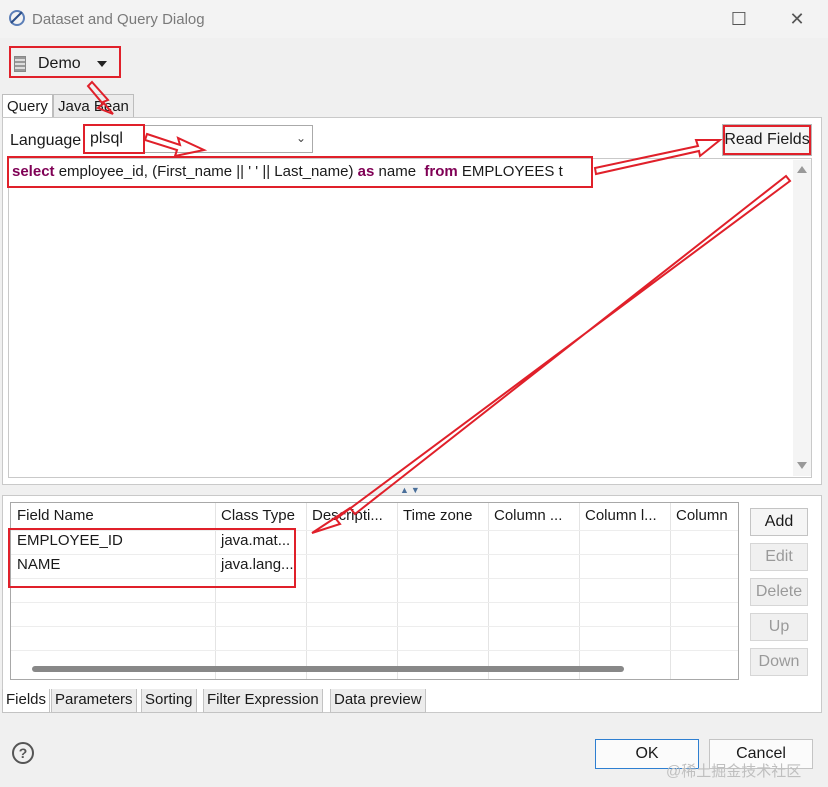 The width and height of the screenshot is (828, 787). What do you see at coordinates (175, 145) in the screenshot?
I see `annotation-arrow-language` at bounding box center [175, 145].